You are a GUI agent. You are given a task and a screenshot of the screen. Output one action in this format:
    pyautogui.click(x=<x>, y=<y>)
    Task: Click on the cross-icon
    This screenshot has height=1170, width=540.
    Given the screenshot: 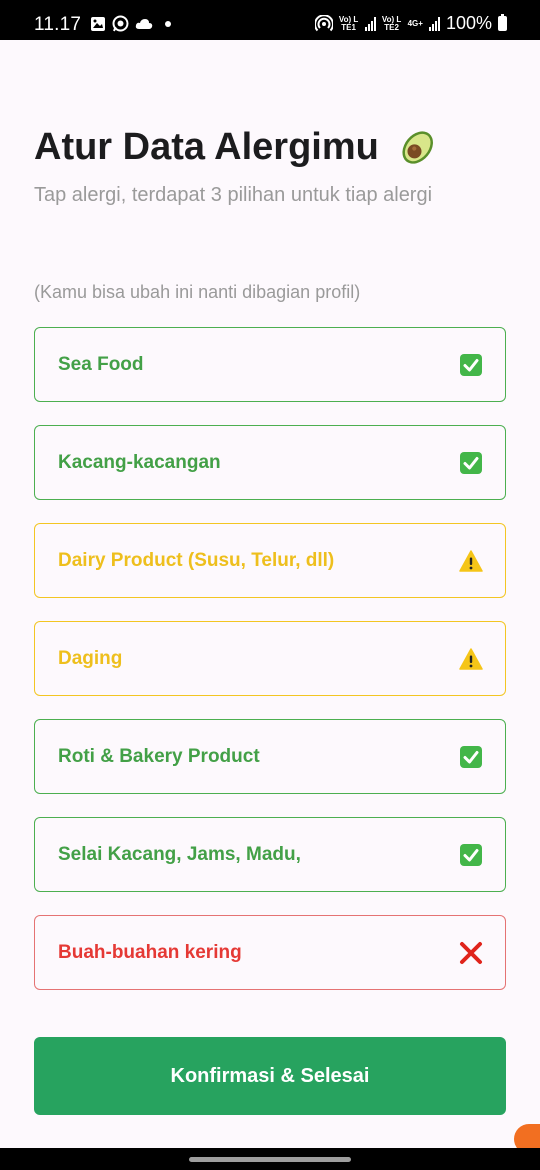 What is the action you would take?
    pyautogui.click(x=471, y=953)
    